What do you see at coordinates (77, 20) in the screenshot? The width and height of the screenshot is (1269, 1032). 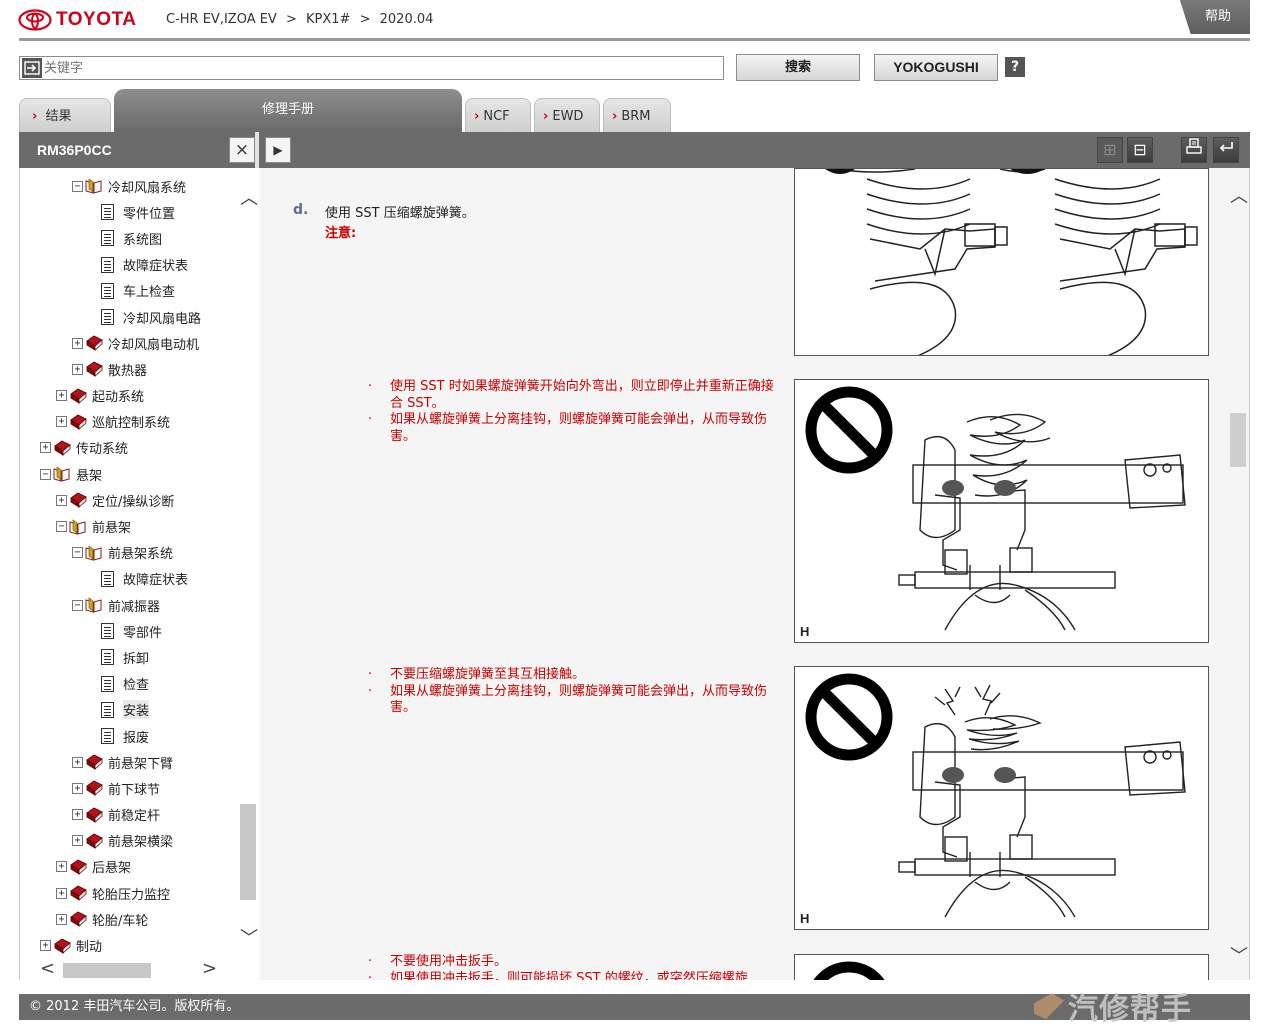 I see `toyota-logo: TOYOTA` at bounding box center [77, 20].